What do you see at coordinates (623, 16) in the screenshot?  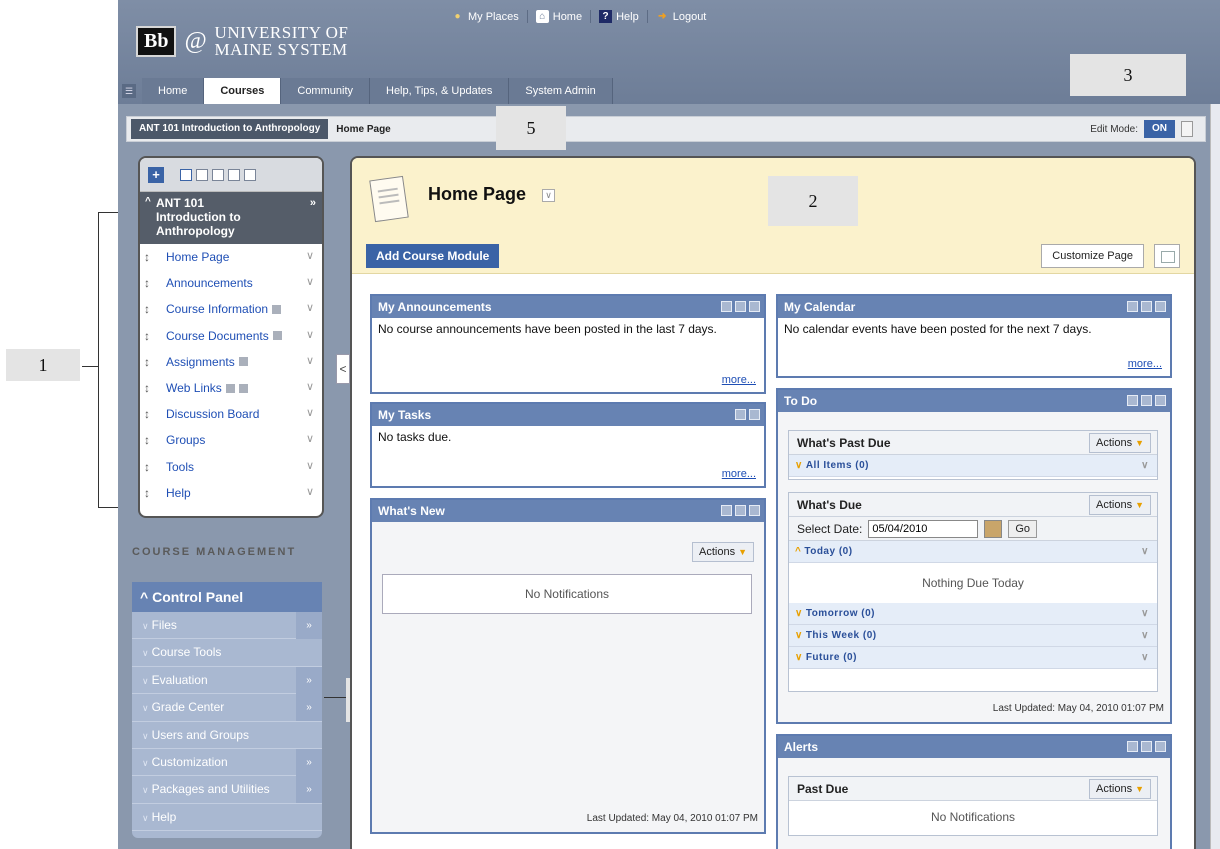 I see `help-link: ? Help` at bounding box center [623, 16].